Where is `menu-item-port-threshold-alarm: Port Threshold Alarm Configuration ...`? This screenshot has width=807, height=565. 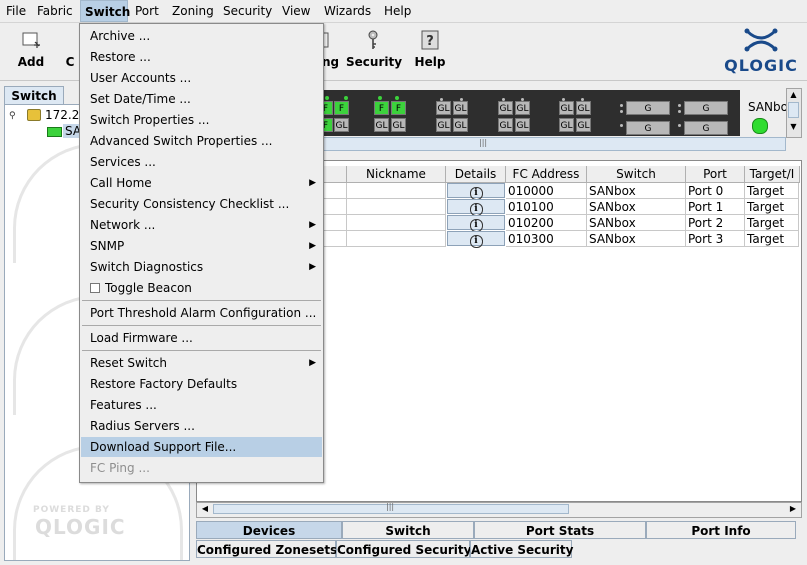 menu-item-port-threshold-alarm: Port Threshold Alarm Configuration ... is located at coordinates (201, 313).